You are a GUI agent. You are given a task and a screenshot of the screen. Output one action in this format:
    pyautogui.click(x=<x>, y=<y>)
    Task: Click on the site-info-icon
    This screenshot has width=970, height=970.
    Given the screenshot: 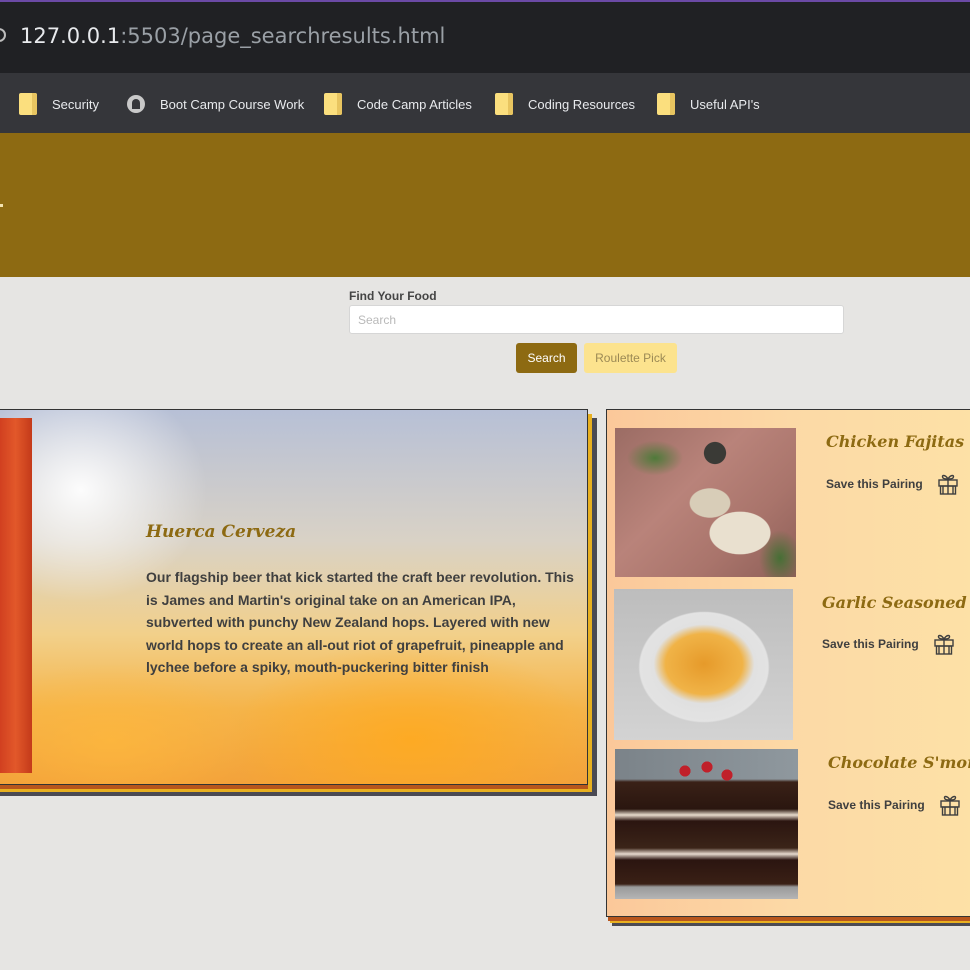 What is the action you would take?
    pyautogui.click(x=3, y=35)
    